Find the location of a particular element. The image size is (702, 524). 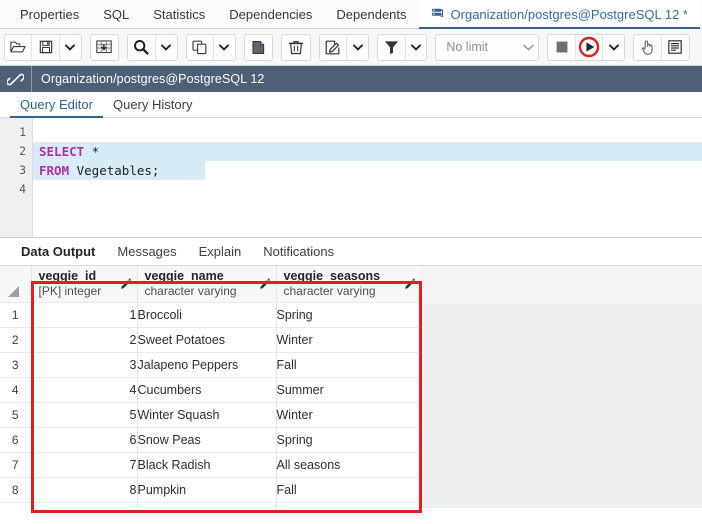

table-row: 4 4 Cucumbers Summer is located at coordinates (351, 390).